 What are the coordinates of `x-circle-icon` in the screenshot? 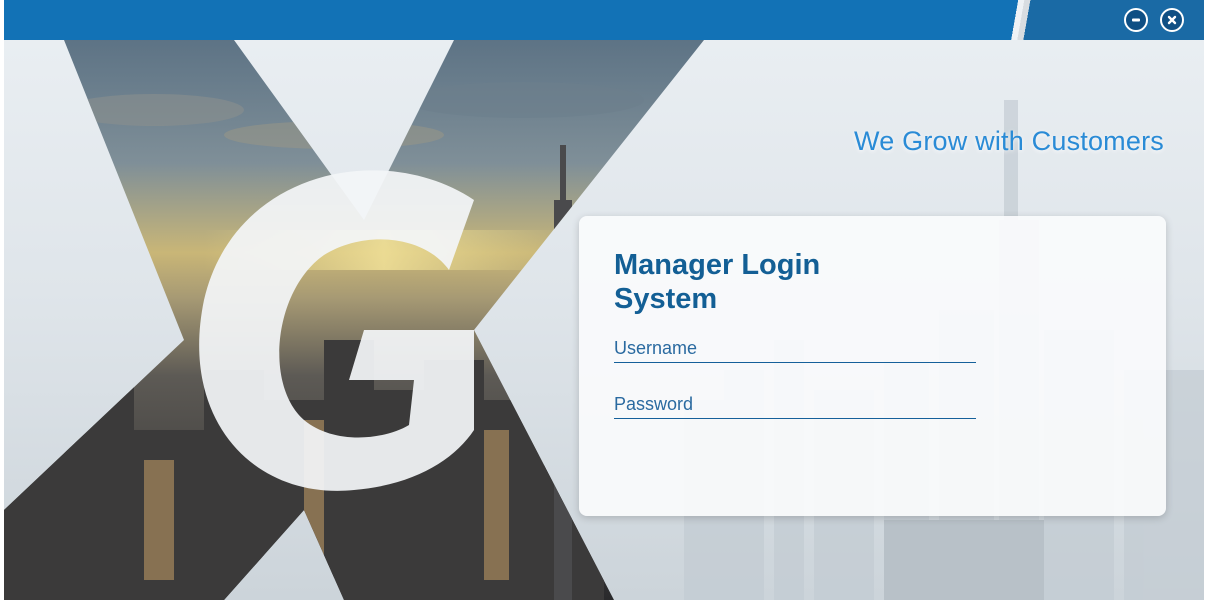 It's located at (1172, 20).